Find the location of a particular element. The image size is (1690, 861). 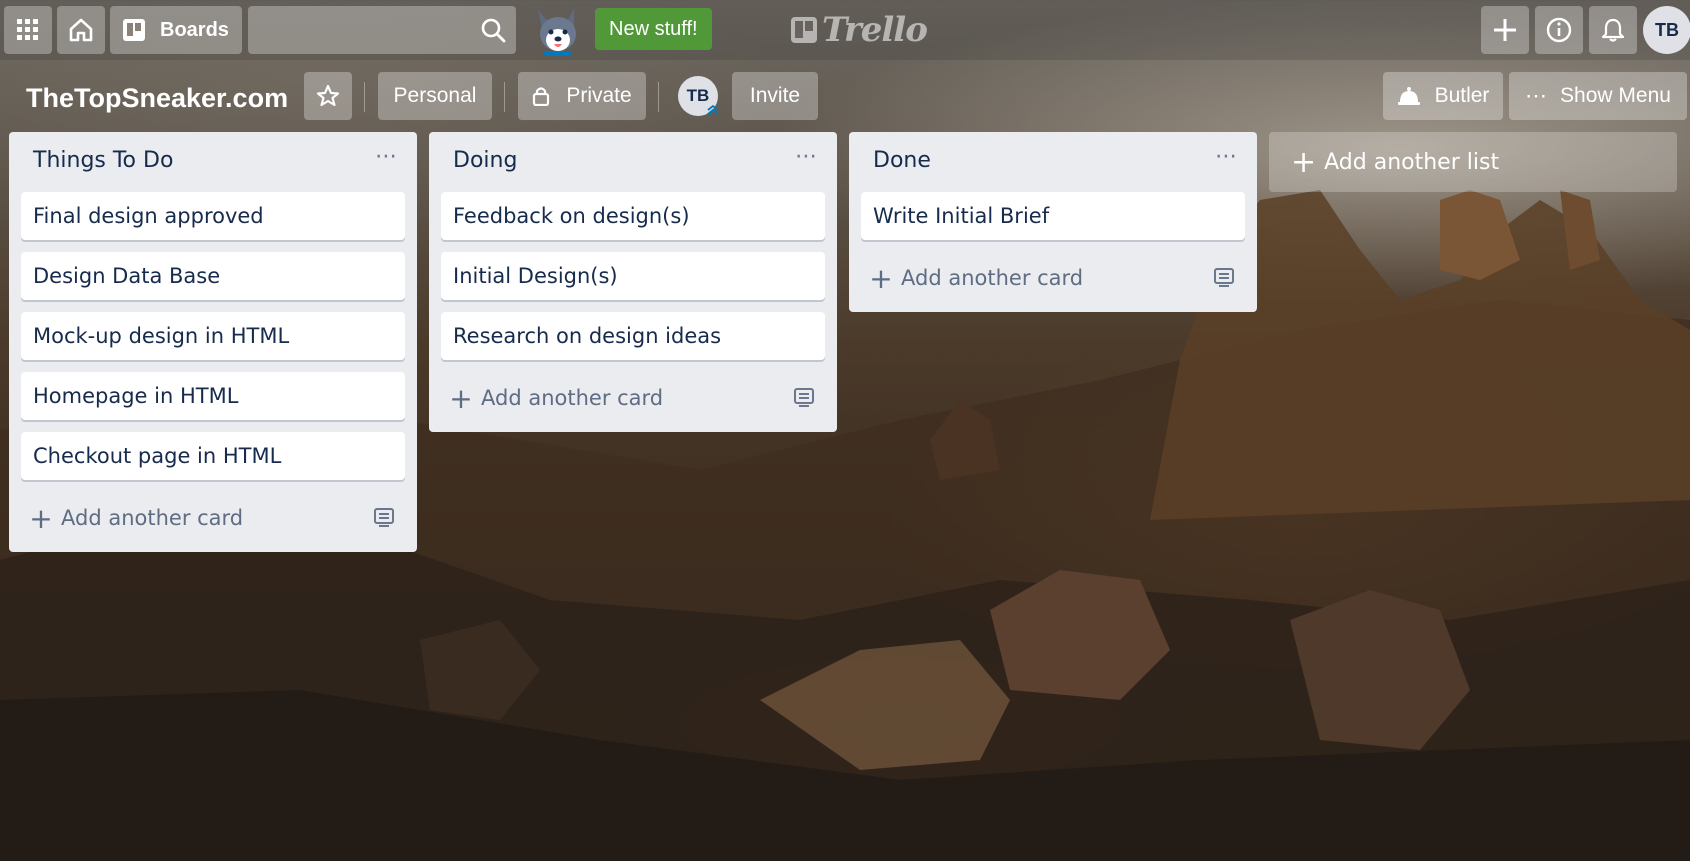

home-button is located at coordinates (81, 30).